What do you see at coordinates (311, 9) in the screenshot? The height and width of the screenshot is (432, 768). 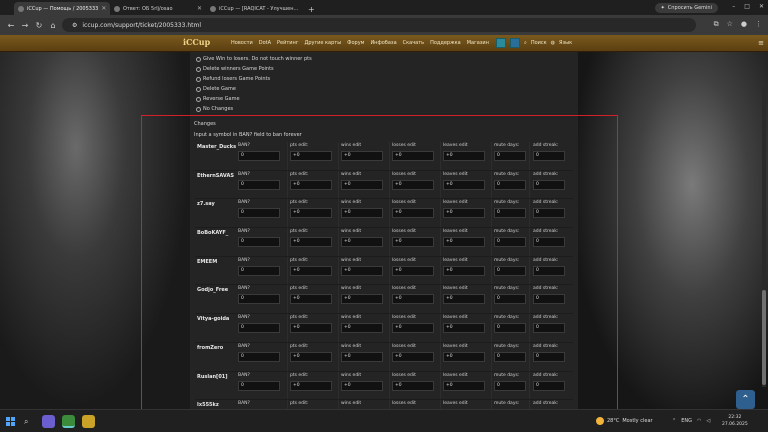 I see `new-tab-button: +` at bounding box center [311, 9].